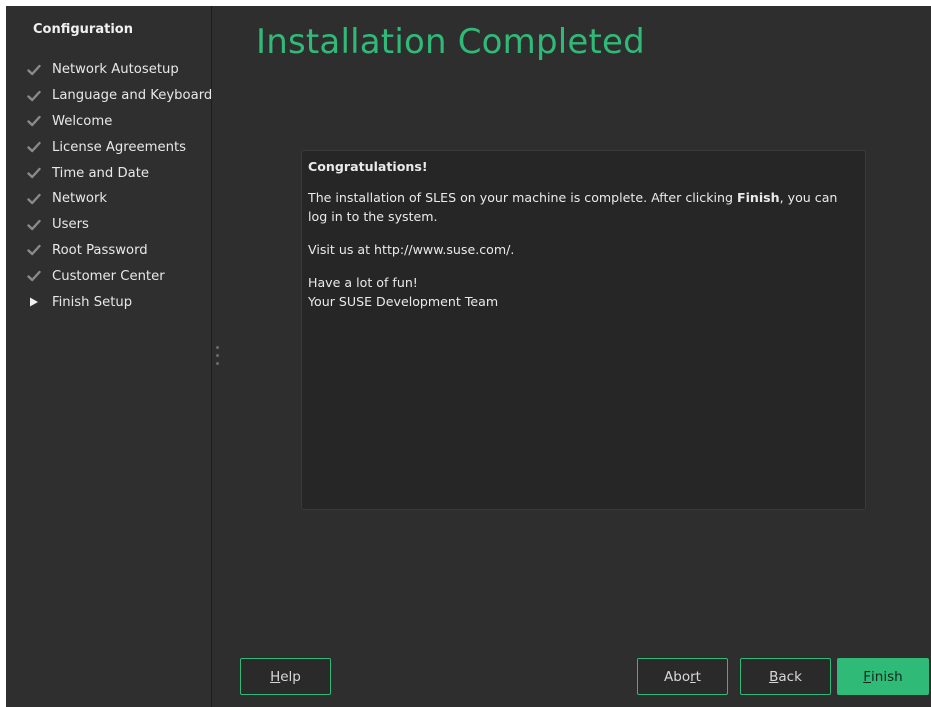 This screenshot has width=931, height=707. Describe the element at coordinates (34, 302) in the screenshot. I see `triangle-right-icon` at that location.